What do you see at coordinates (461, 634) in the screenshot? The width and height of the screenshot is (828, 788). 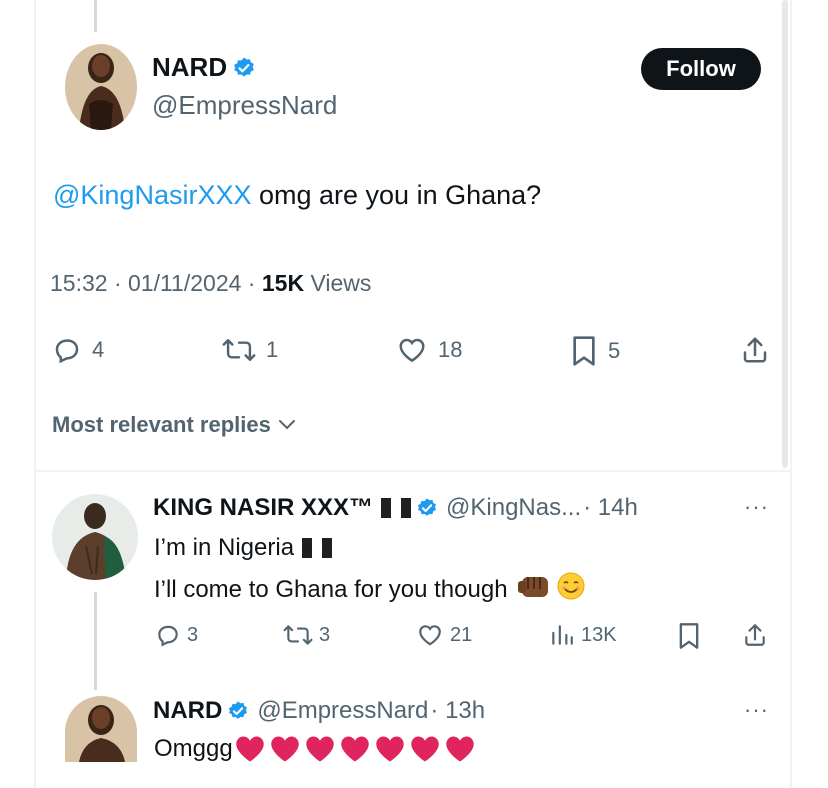 I see `like-count: 21` at bounding box center [461, 634].